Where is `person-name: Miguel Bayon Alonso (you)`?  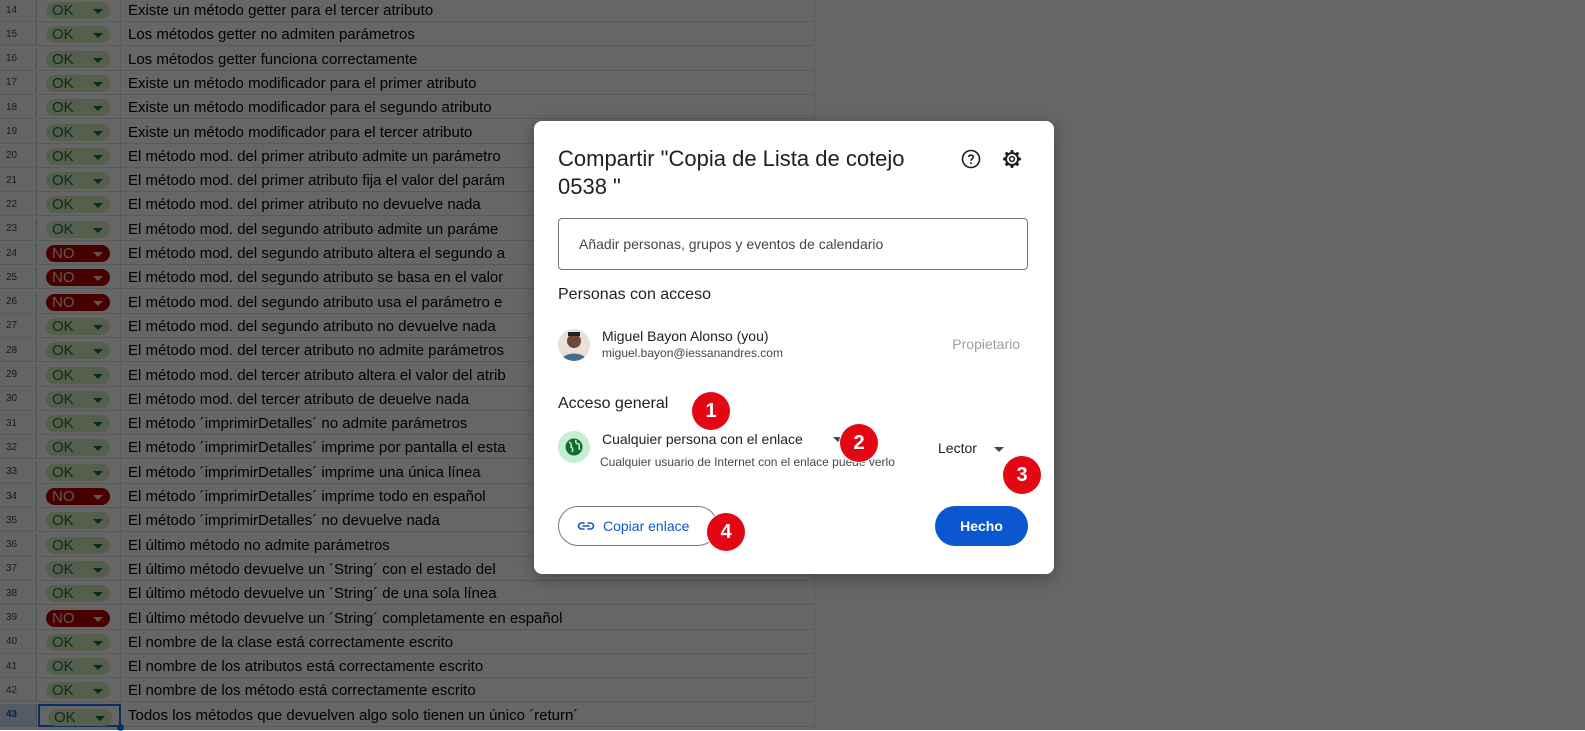 person-name: Miguel Bayon Alonso (you) is located at coordinates (685, 336).